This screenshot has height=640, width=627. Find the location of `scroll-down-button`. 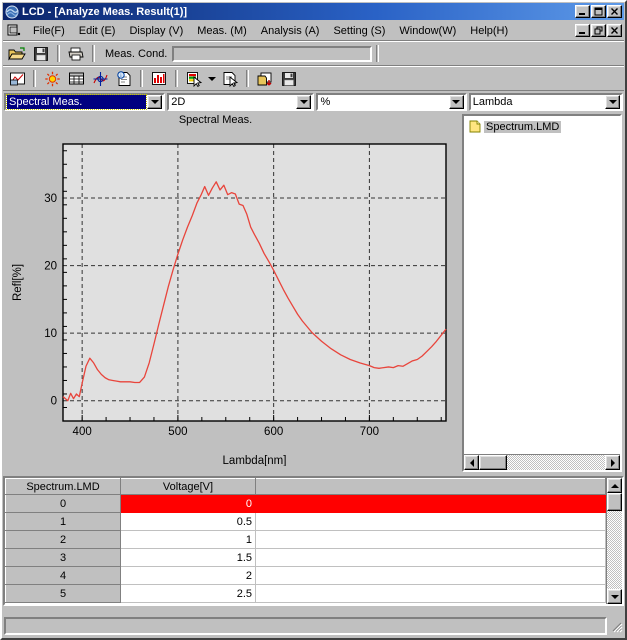

scroll-down-button is located at coordinates (614, 596).